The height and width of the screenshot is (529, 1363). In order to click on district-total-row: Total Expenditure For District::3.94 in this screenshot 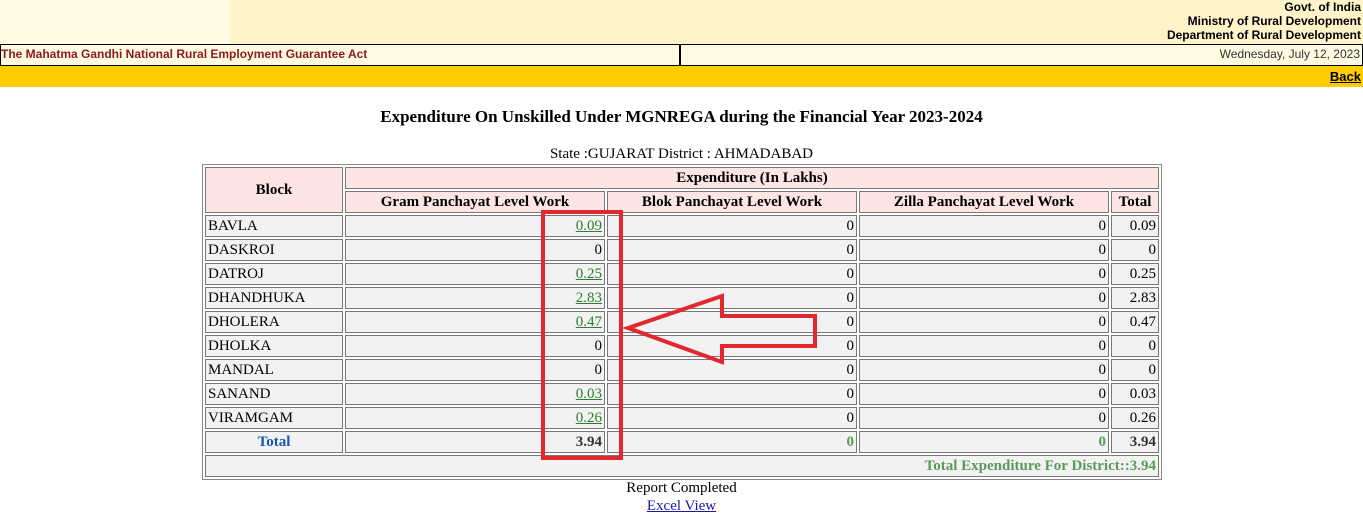, I will do `click(682, 466)`.